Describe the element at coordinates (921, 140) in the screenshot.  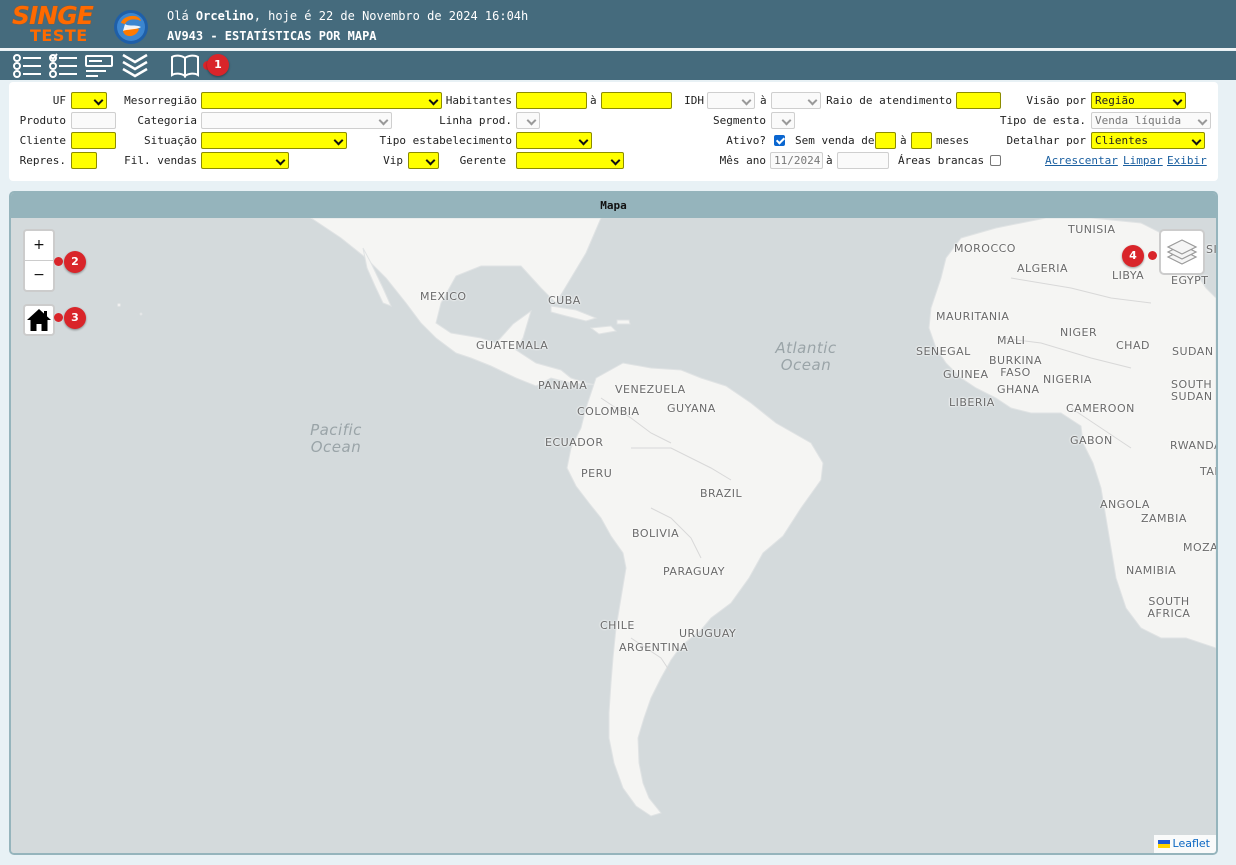
I see `sem-venda-max-input` at that location.